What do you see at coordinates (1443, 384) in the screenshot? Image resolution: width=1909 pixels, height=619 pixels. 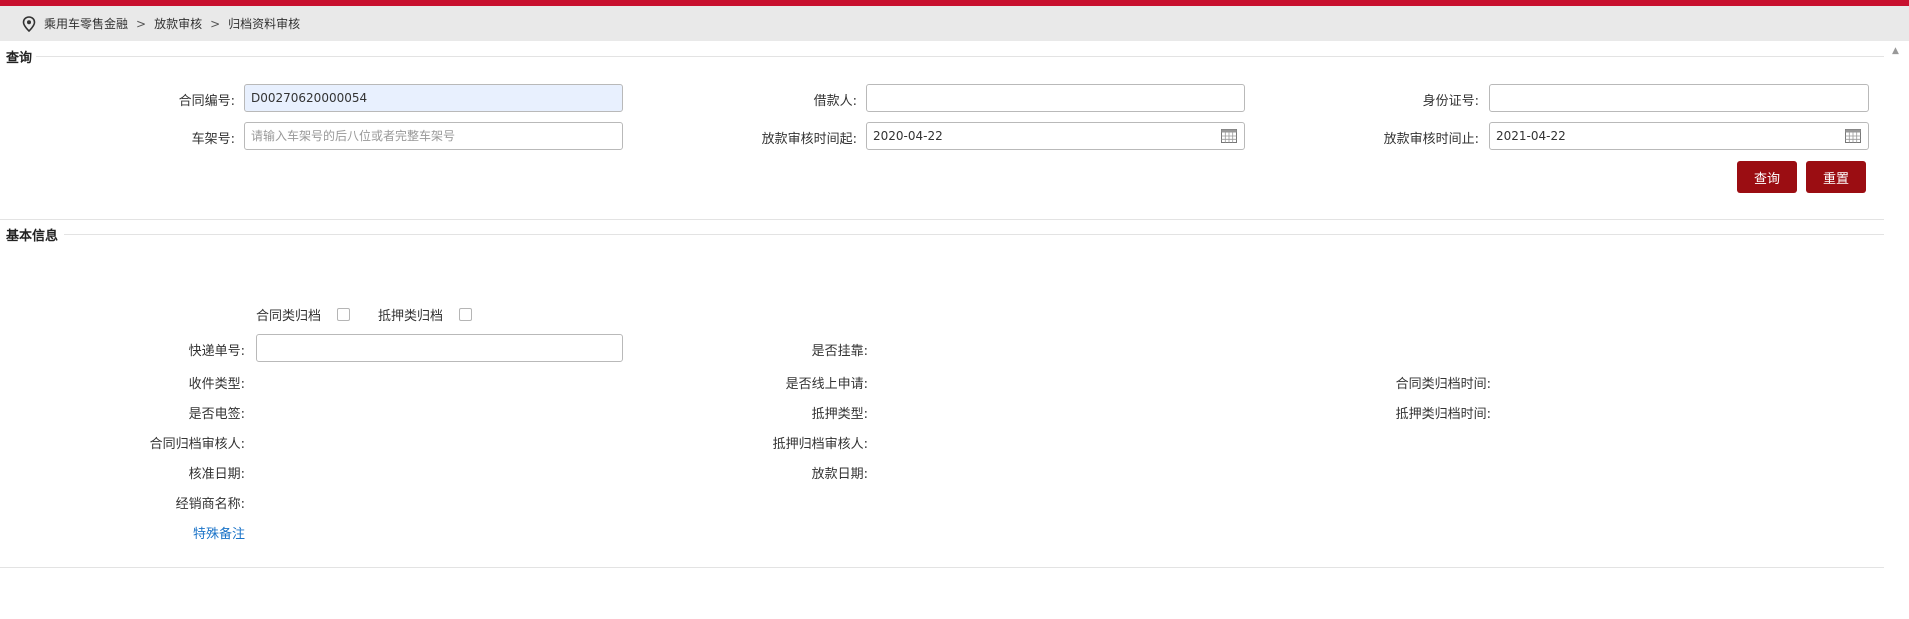 I see `contract-archive-time-label: 合同类归档时间:` at bounding box center [1443, 384].